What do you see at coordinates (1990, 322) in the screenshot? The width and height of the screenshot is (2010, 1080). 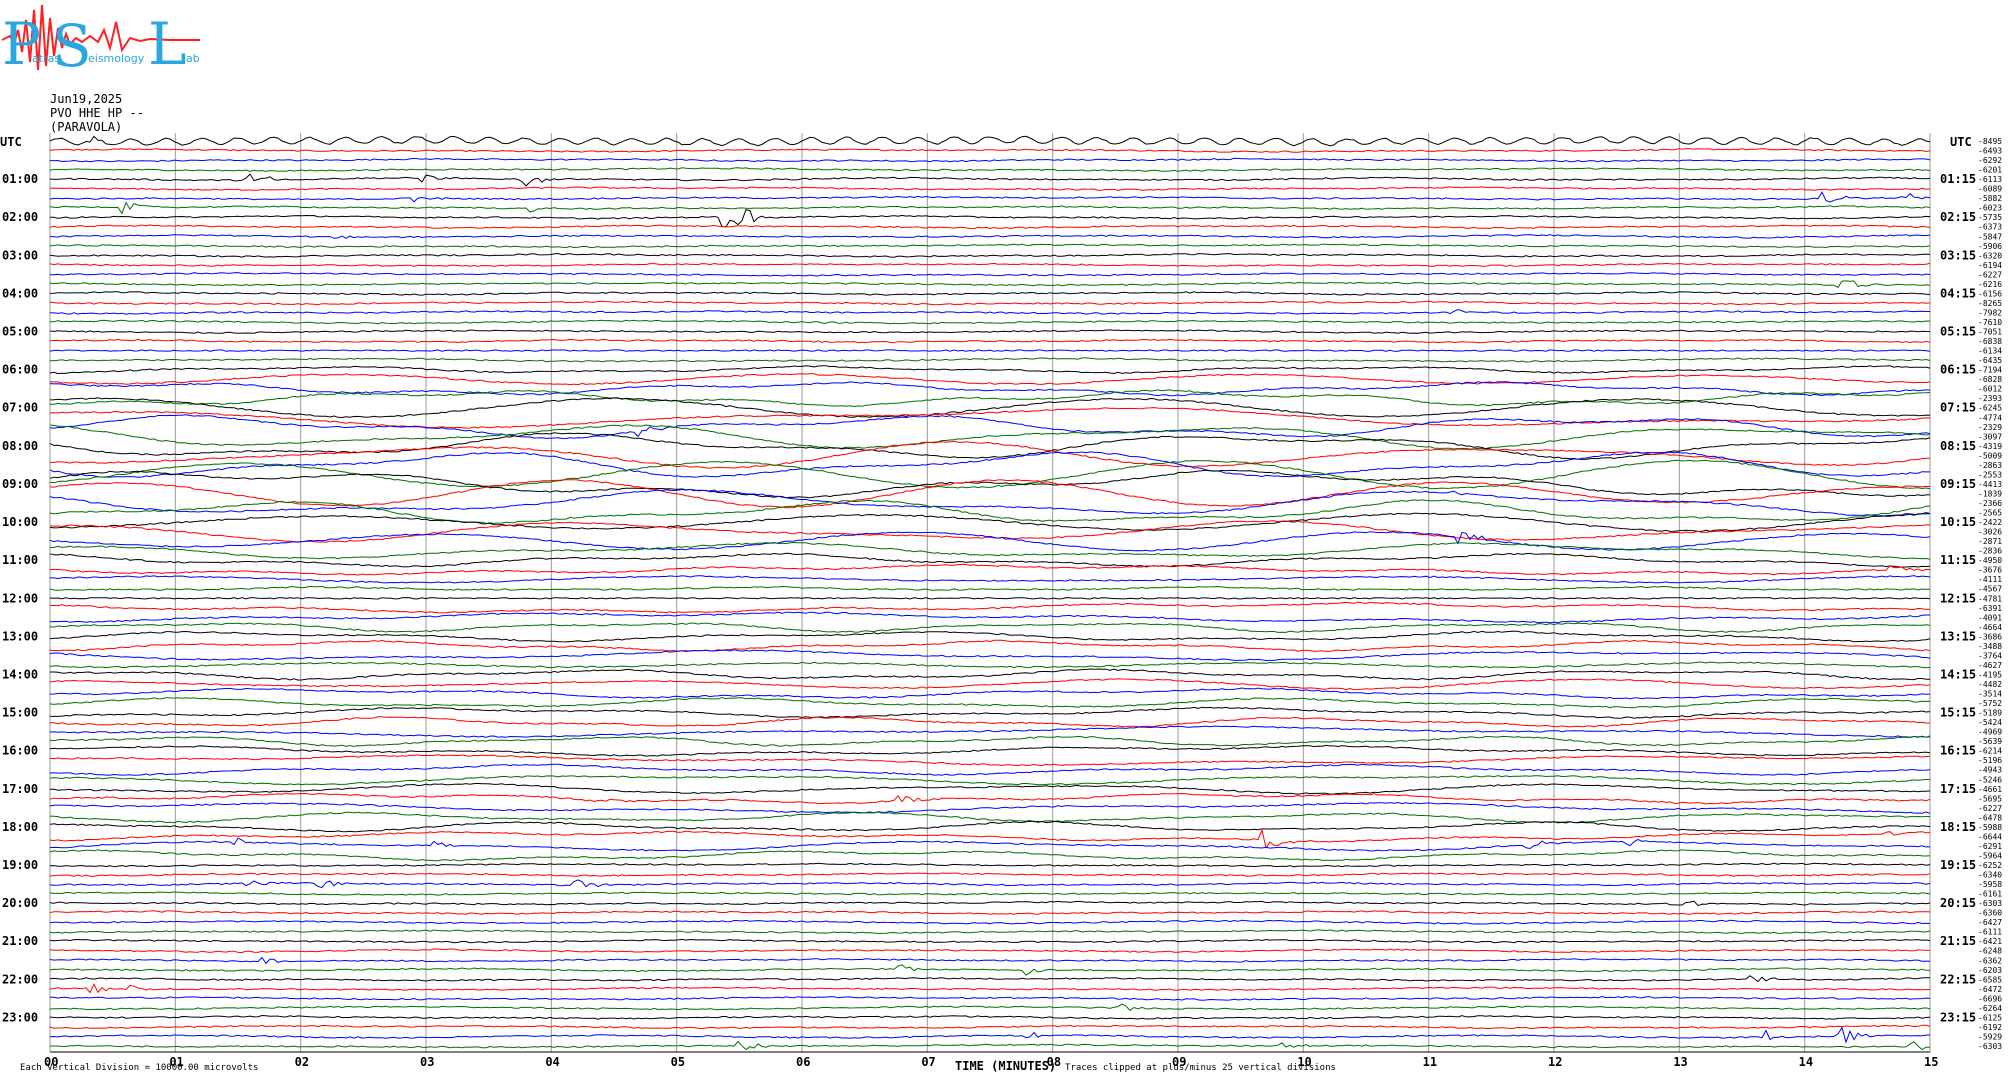 I see `trace-offset-label: -7610` at bounding box center [1990, 322].